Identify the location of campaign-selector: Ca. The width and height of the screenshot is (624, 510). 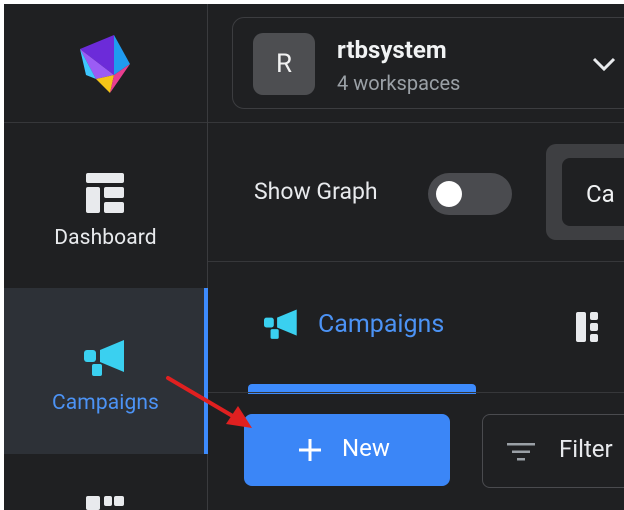
(585, 192).